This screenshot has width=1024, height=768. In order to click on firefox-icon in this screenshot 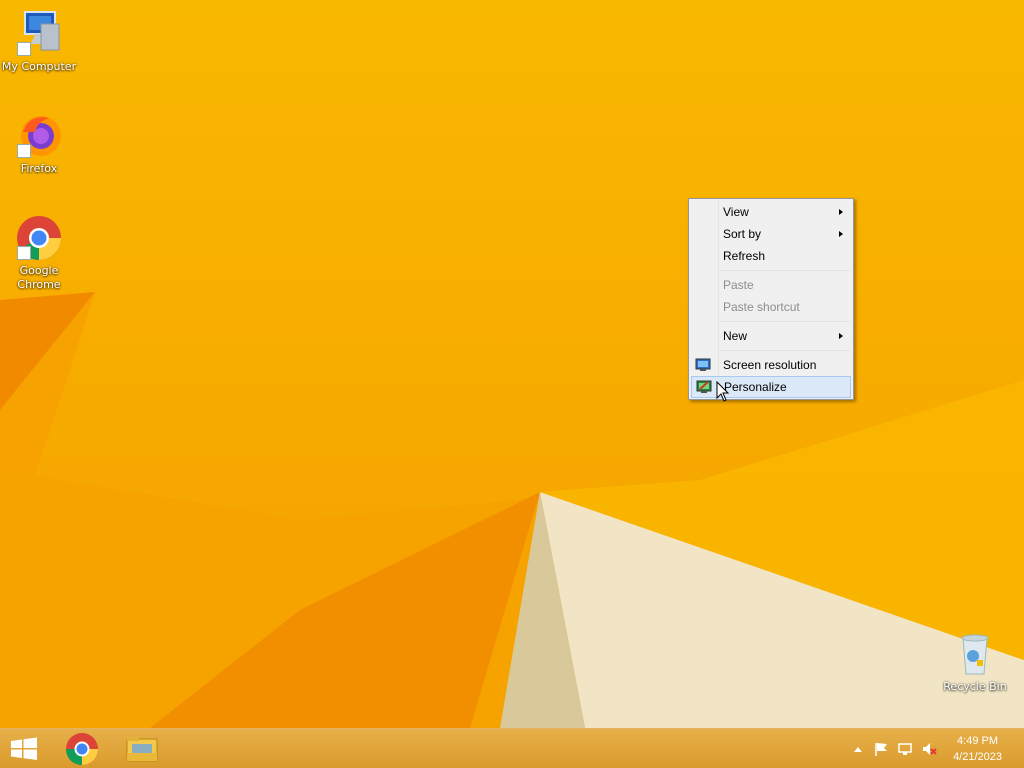, I will do `click(39, 136)`.